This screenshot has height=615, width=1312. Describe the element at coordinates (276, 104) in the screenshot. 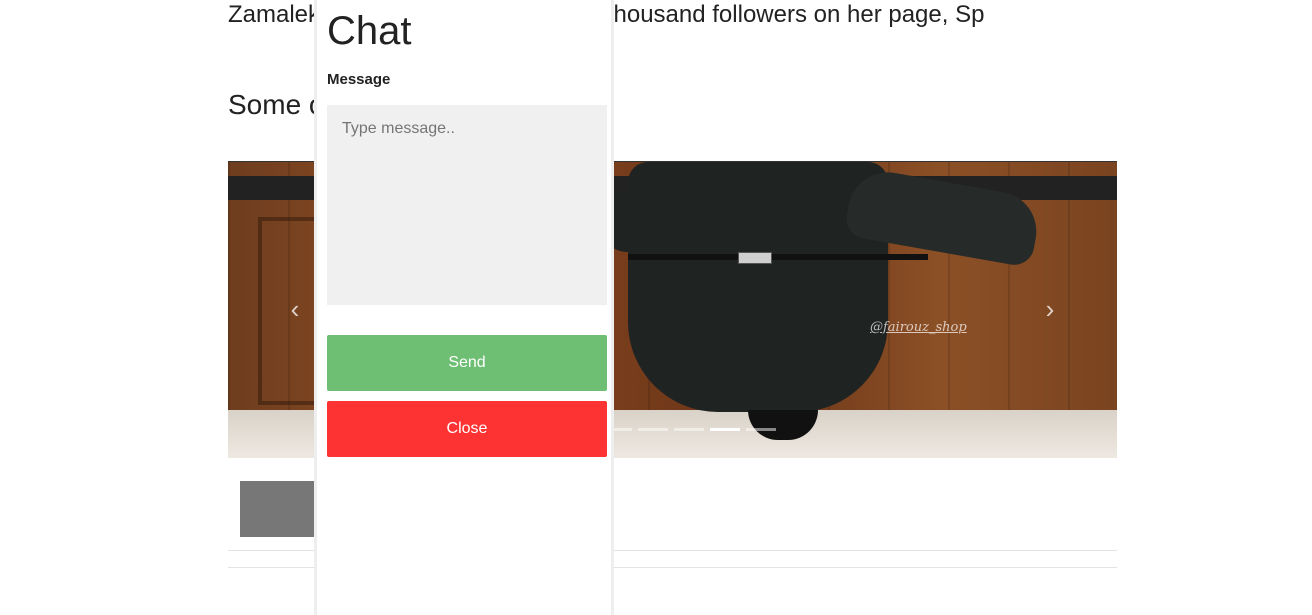

I see `article-subheading: Some o` at that location.